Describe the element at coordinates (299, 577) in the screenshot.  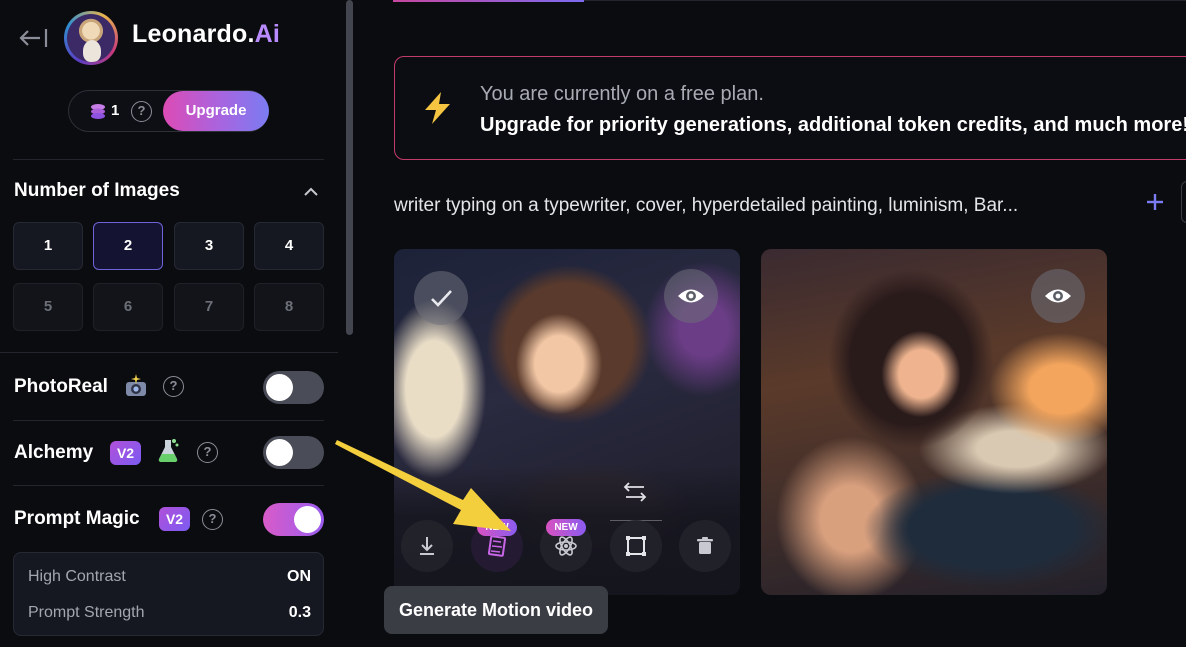
I see `high-contrast-value: ON` at that location.